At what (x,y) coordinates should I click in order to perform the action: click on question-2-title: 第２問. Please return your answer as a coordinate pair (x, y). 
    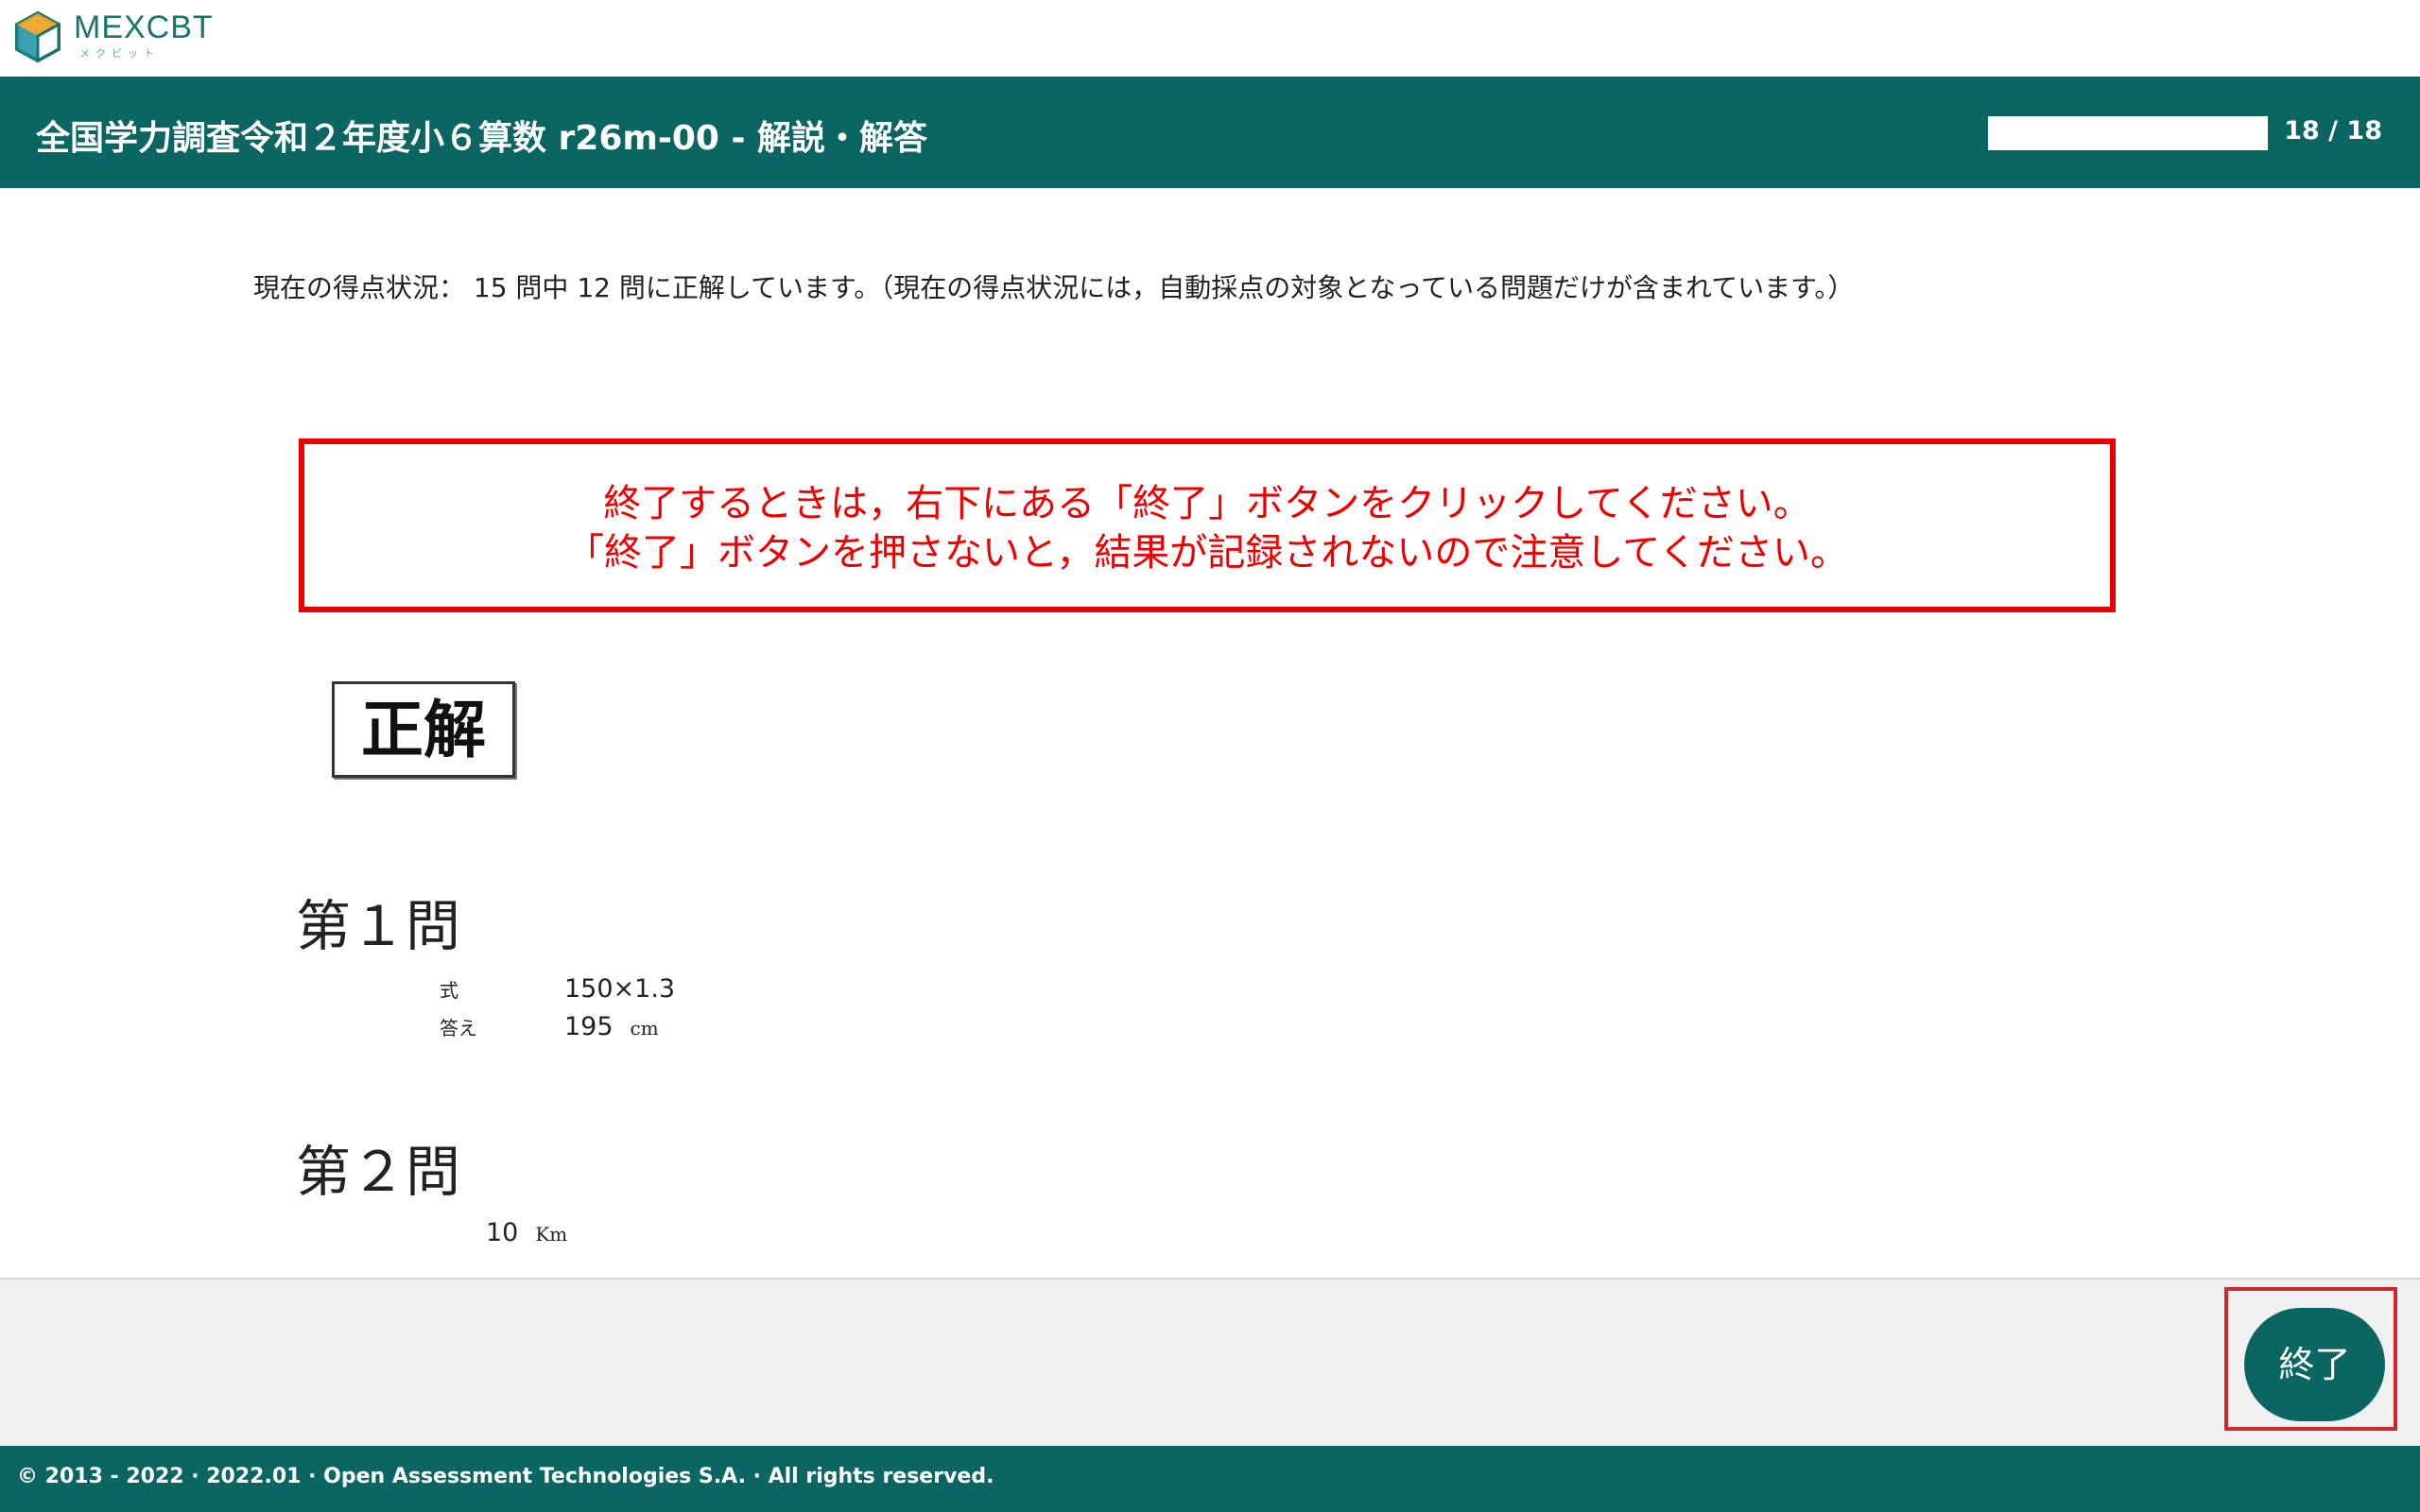
    Looking at the image, I should click on (378, 1172).